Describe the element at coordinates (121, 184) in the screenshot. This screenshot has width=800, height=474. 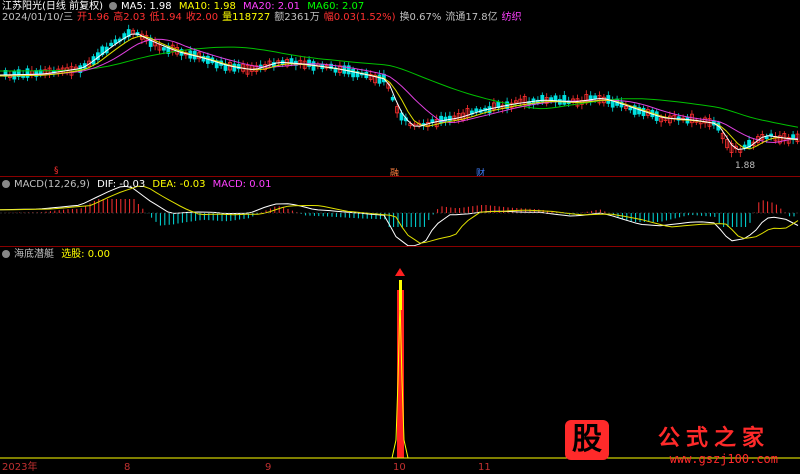
I see `dif-value: DIF: -0.03` at that location.